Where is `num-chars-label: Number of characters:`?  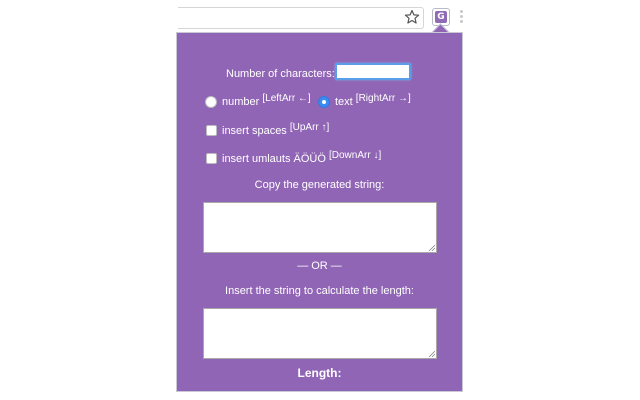
num-chars-label: Number of characters: is located at coordinates (280, 74).